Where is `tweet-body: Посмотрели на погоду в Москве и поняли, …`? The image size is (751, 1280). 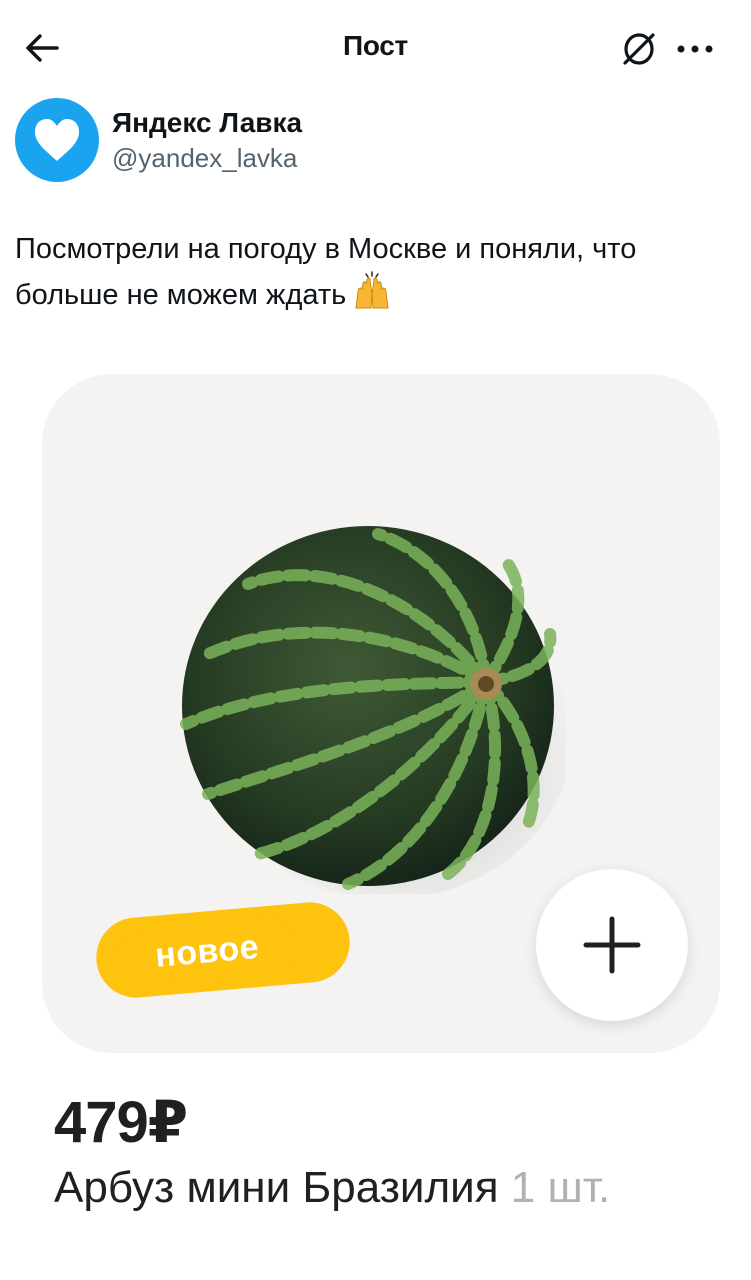 tweet-body: Посмотрели на погоду в Москве и поняли, … is located at coordinates (326, 272).